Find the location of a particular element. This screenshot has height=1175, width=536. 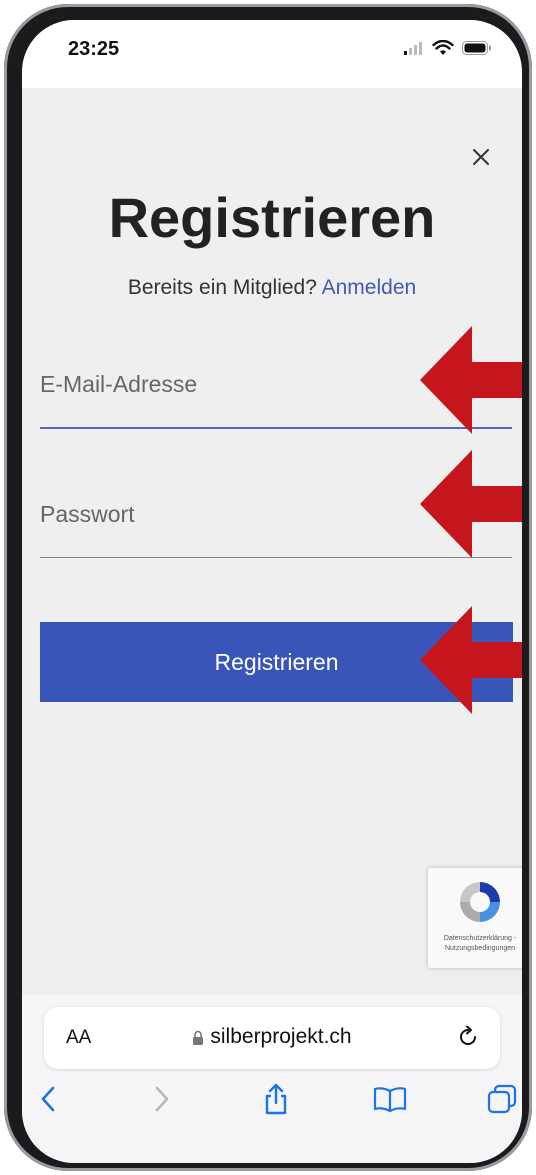

close-button is located at coordinates (481, 157).